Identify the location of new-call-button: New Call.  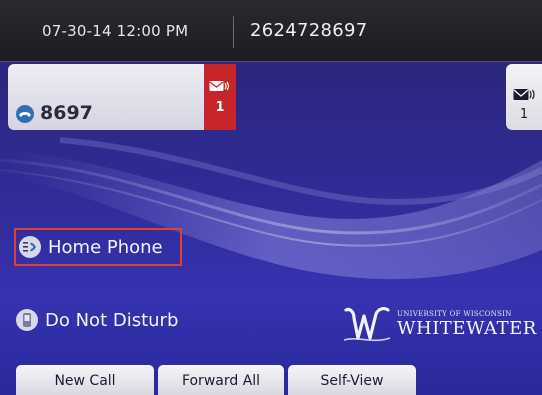
(85, 380).